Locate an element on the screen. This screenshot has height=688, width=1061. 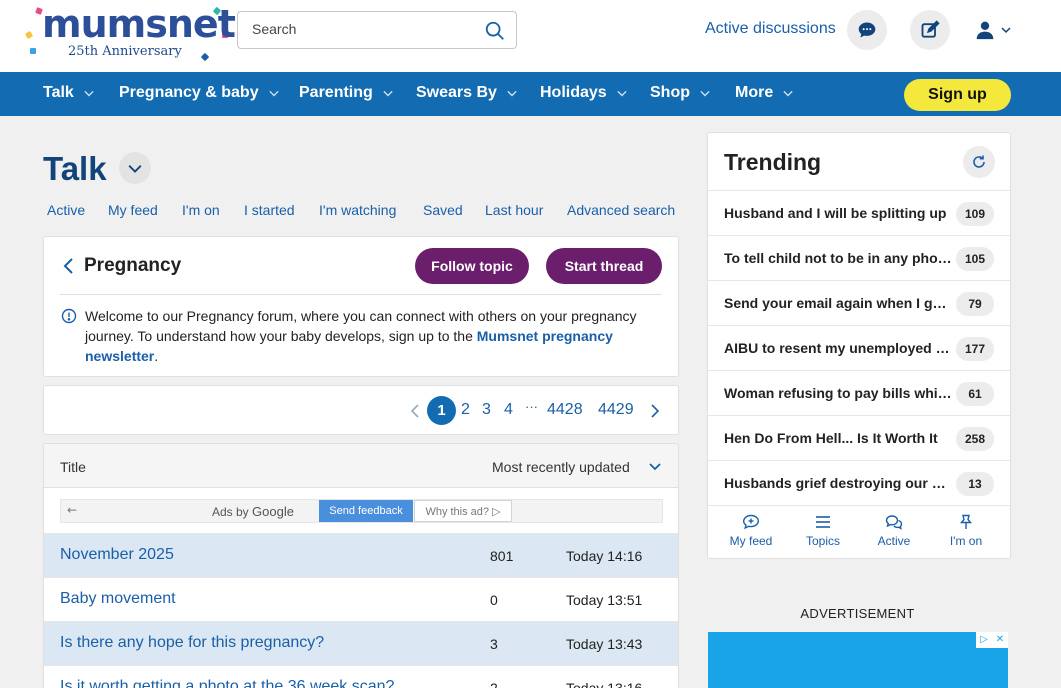
nav-item-talk: Talk is located at coordinates (68, 93).